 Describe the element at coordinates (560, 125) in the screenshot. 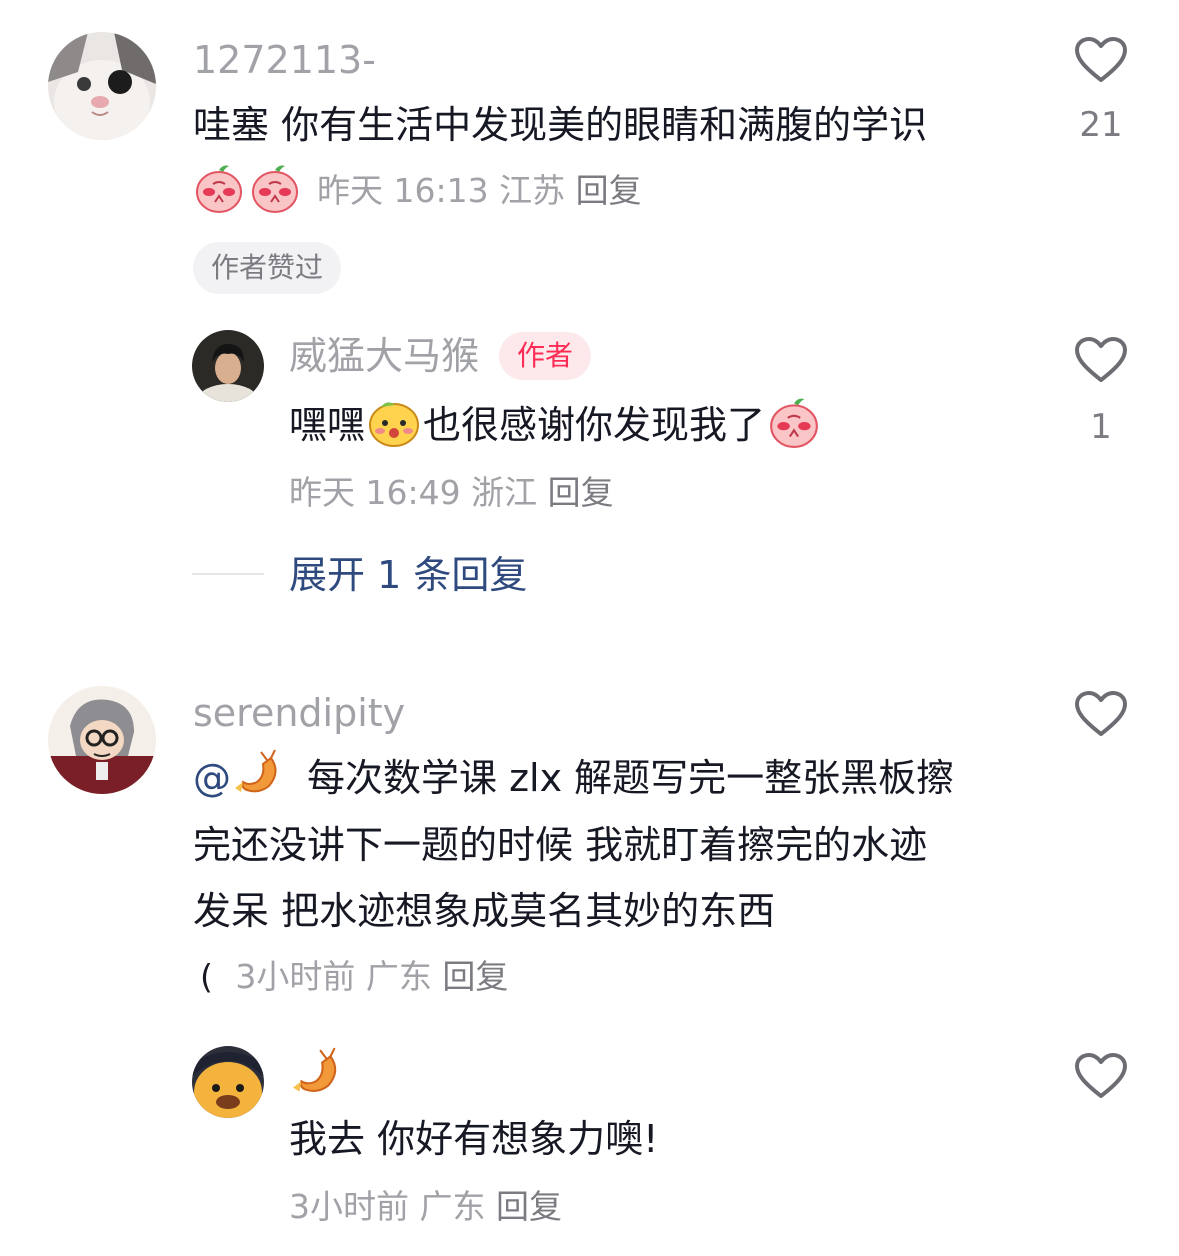

I see `comment-text: 哇塞 你有生活中发现美的眼睛和满腹的学识` at that location.